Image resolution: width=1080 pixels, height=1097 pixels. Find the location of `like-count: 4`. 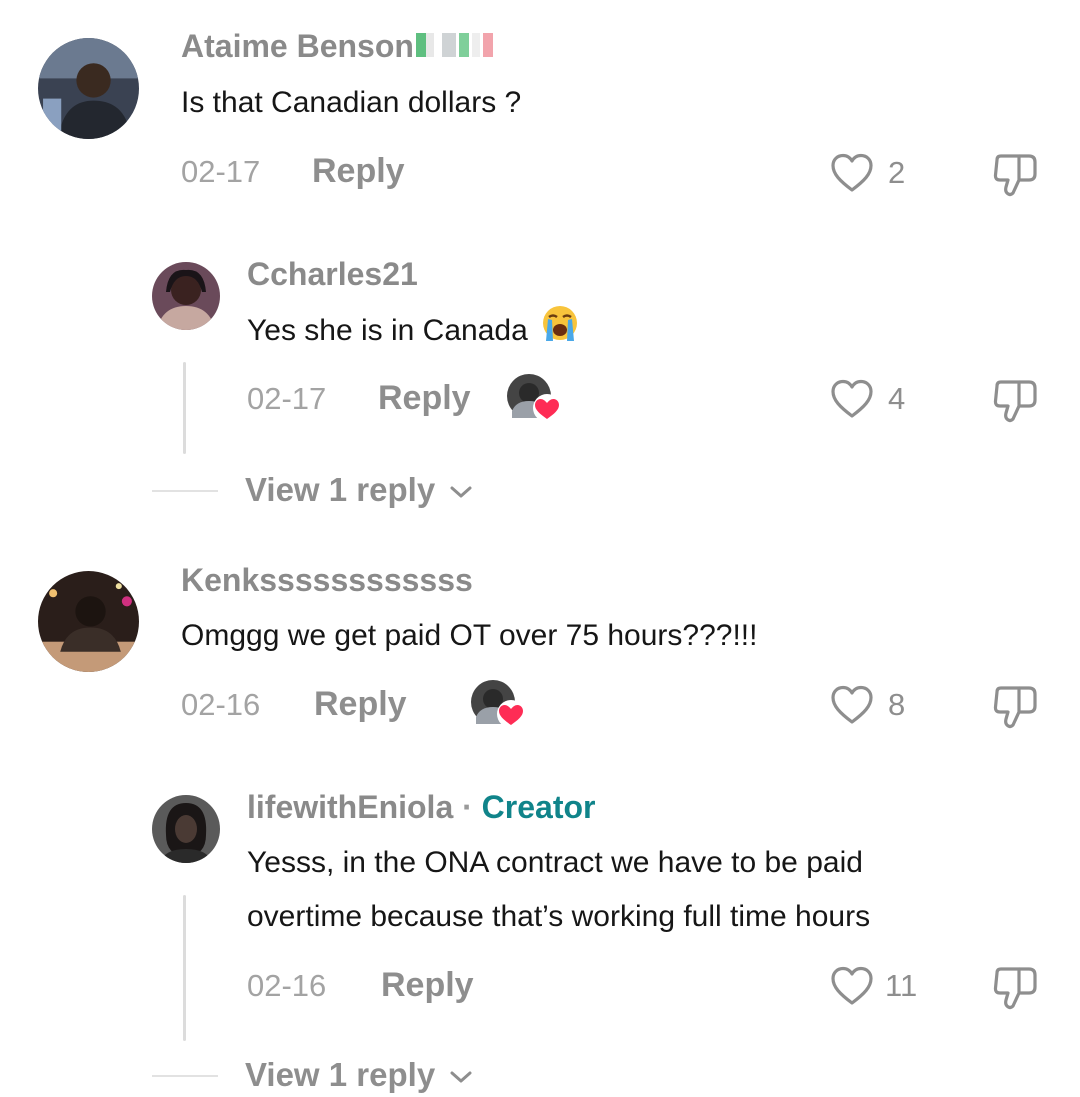

like-count: 4 is located at coordinates (897, 398).